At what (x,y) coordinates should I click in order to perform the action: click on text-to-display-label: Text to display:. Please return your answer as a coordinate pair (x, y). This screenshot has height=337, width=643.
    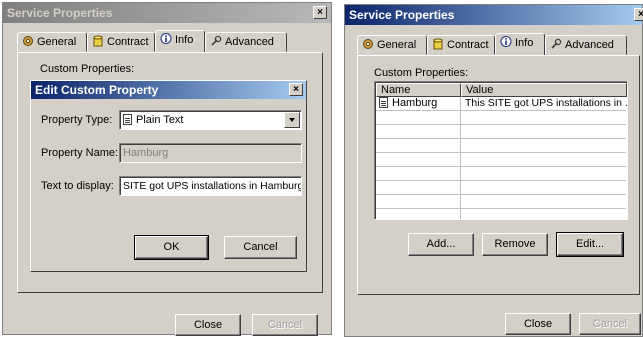
    Looking at the image, I should click on (77, 186).